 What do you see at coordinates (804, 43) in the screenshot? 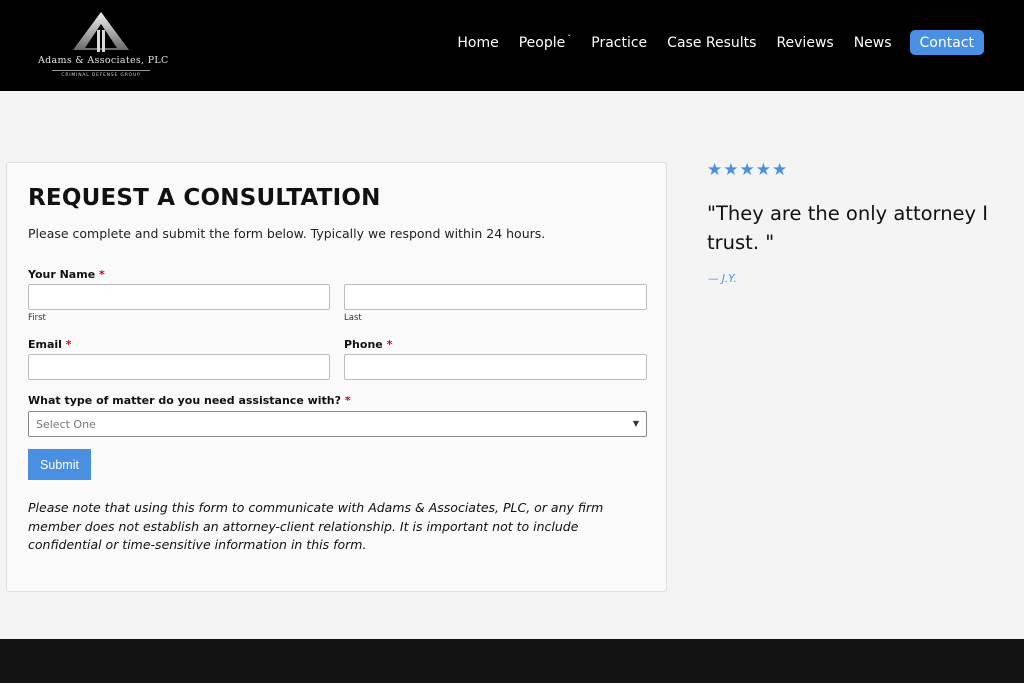
I see `nav-reviews: Reviews` at bounding box center [804, 43].